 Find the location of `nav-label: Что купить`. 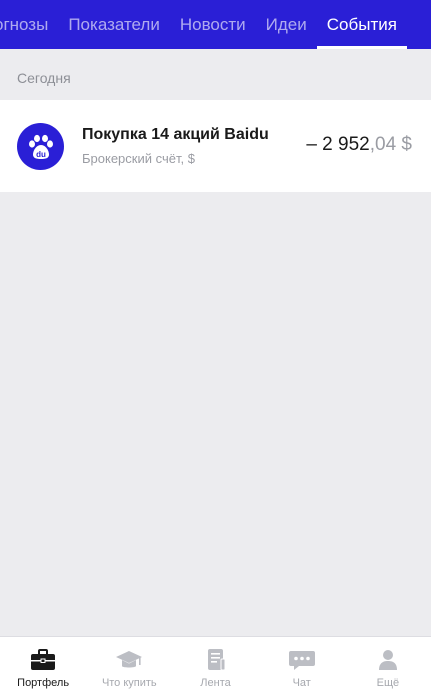

nav-label: Что купить is located at coordinates (129, 683).